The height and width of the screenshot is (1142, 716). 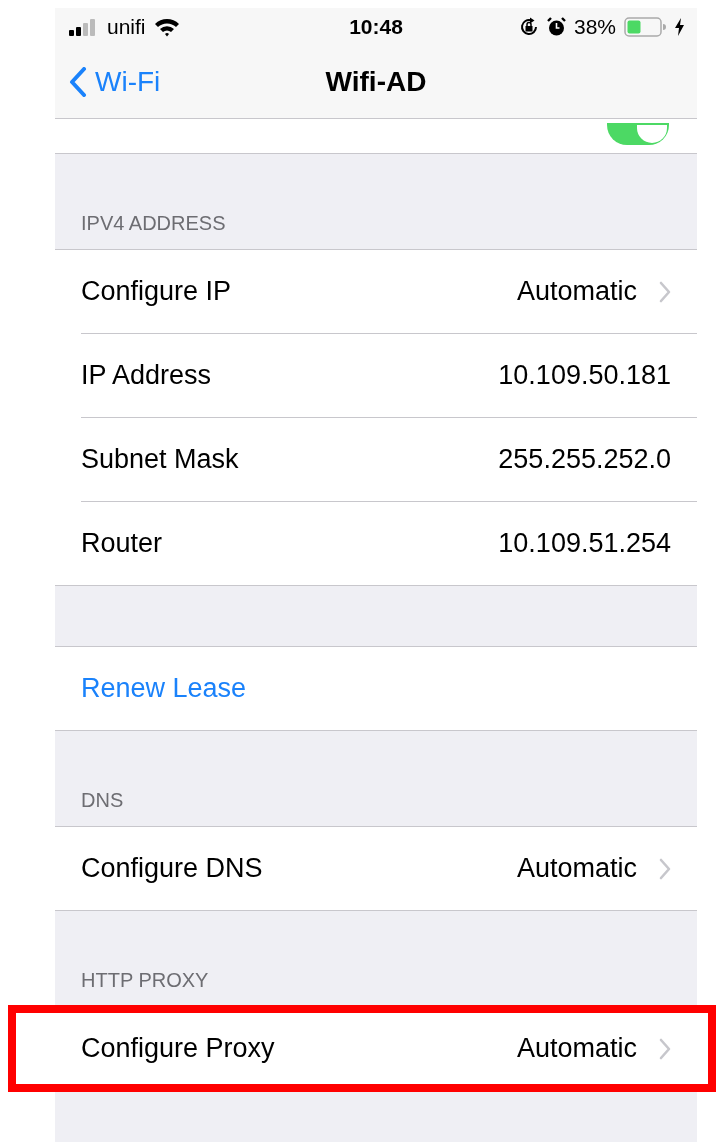 What do you see at coordinates (160, 459) in the screenshot?
I see `row-label: Subnet Mask` at bounding box center [160, 459].